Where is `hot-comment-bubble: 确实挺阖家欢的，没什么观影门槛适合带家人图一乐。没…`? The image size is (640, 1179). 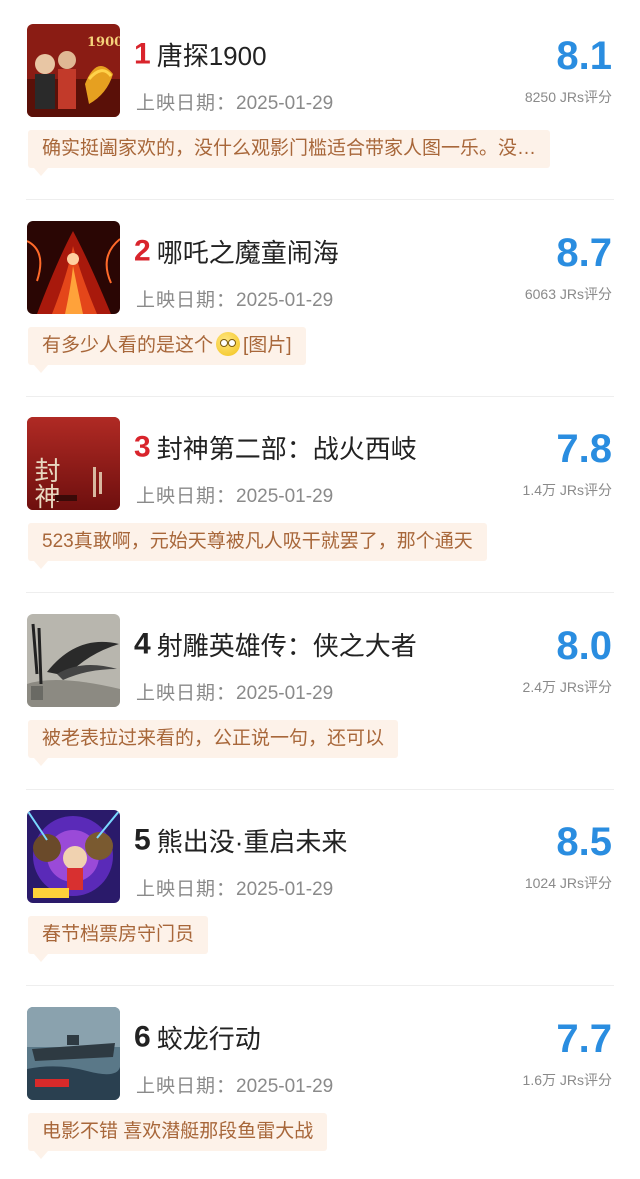
hot-comment-bubble: 确实挺阖家欢的，没什么观影门槛适合带家人图一乐。没… is located at coordinates (289, 149).